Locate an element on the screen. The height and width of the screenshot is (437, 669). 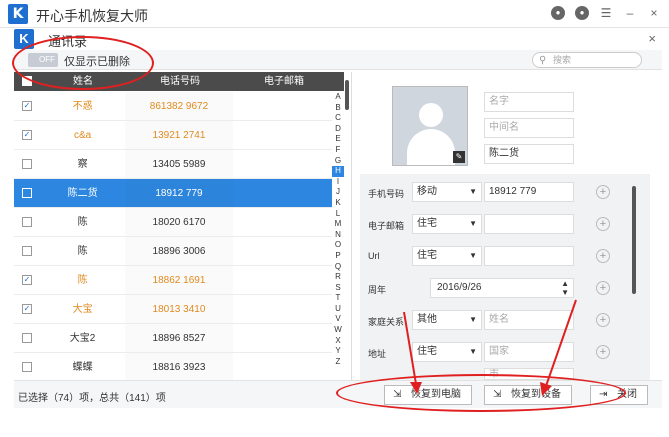
wechat-icon: ● is located at coordinates (558, 13).